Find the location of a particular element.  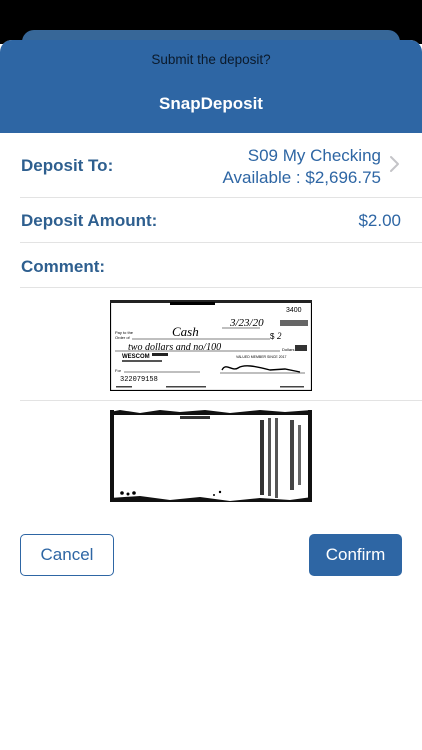

account-name: S09 My Checking is located at coordinates (314, 155).